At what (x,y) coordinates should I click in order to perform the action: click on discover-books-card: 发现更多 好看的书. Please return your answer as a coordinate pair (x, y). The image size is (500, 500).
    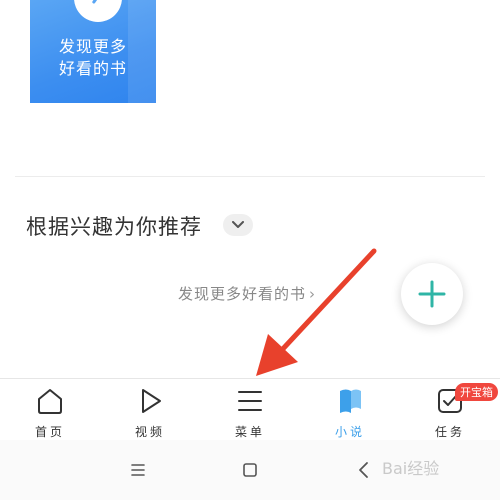
    Looking at the image, I should click on (93, 51).